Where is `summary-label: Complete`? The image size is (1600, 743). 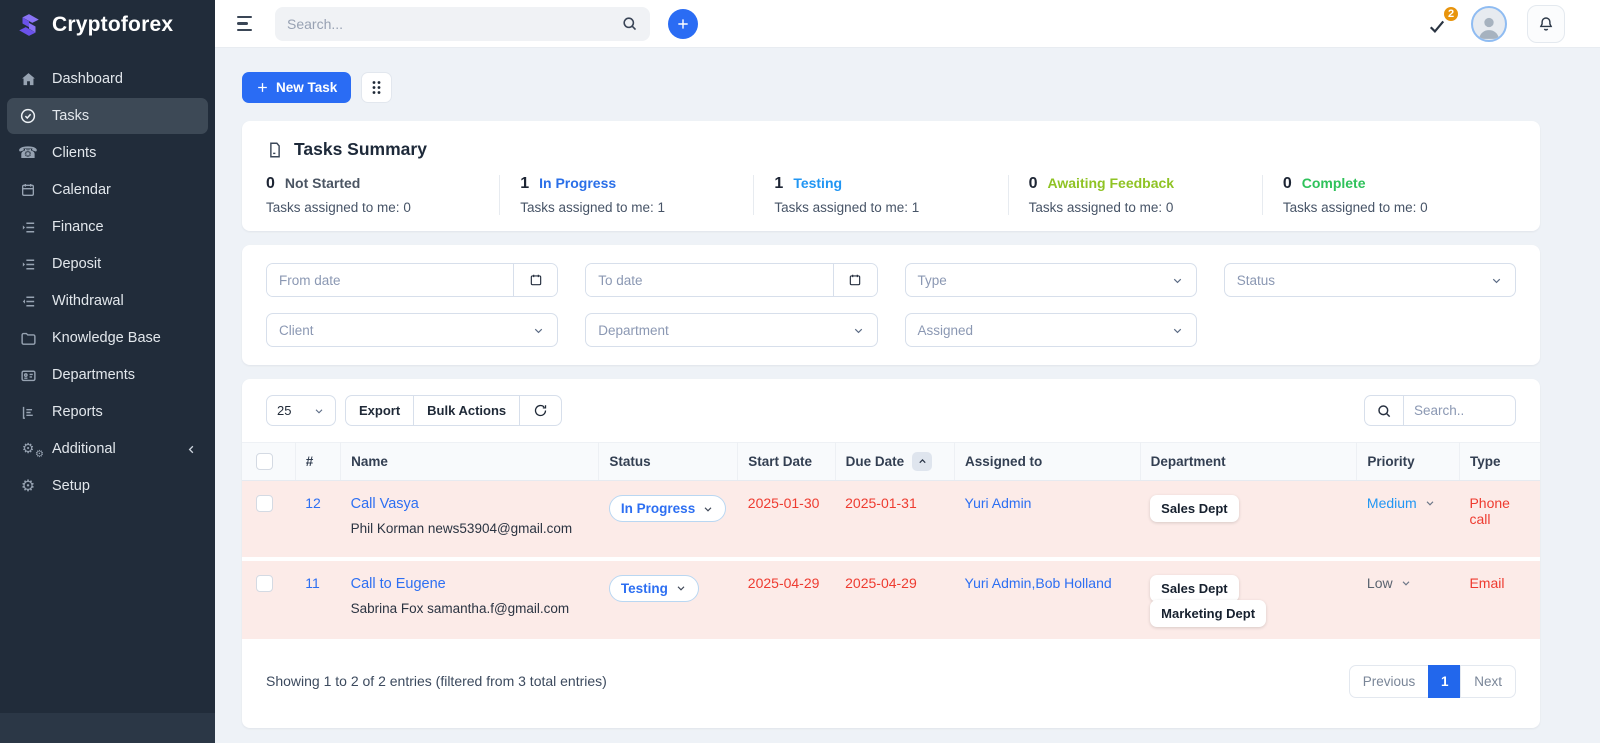
summary-label: Complete is located at coordinates (1333, 183).